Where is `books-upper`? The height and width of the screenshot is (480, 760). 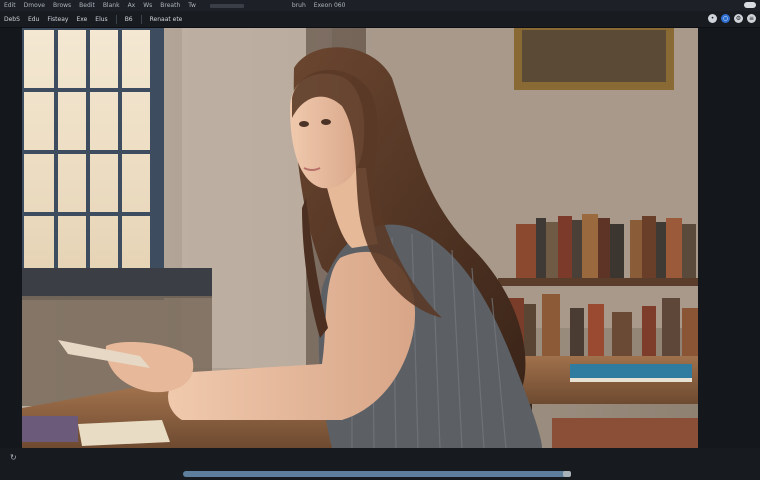
books-upper is located at coordinates (606, 246).